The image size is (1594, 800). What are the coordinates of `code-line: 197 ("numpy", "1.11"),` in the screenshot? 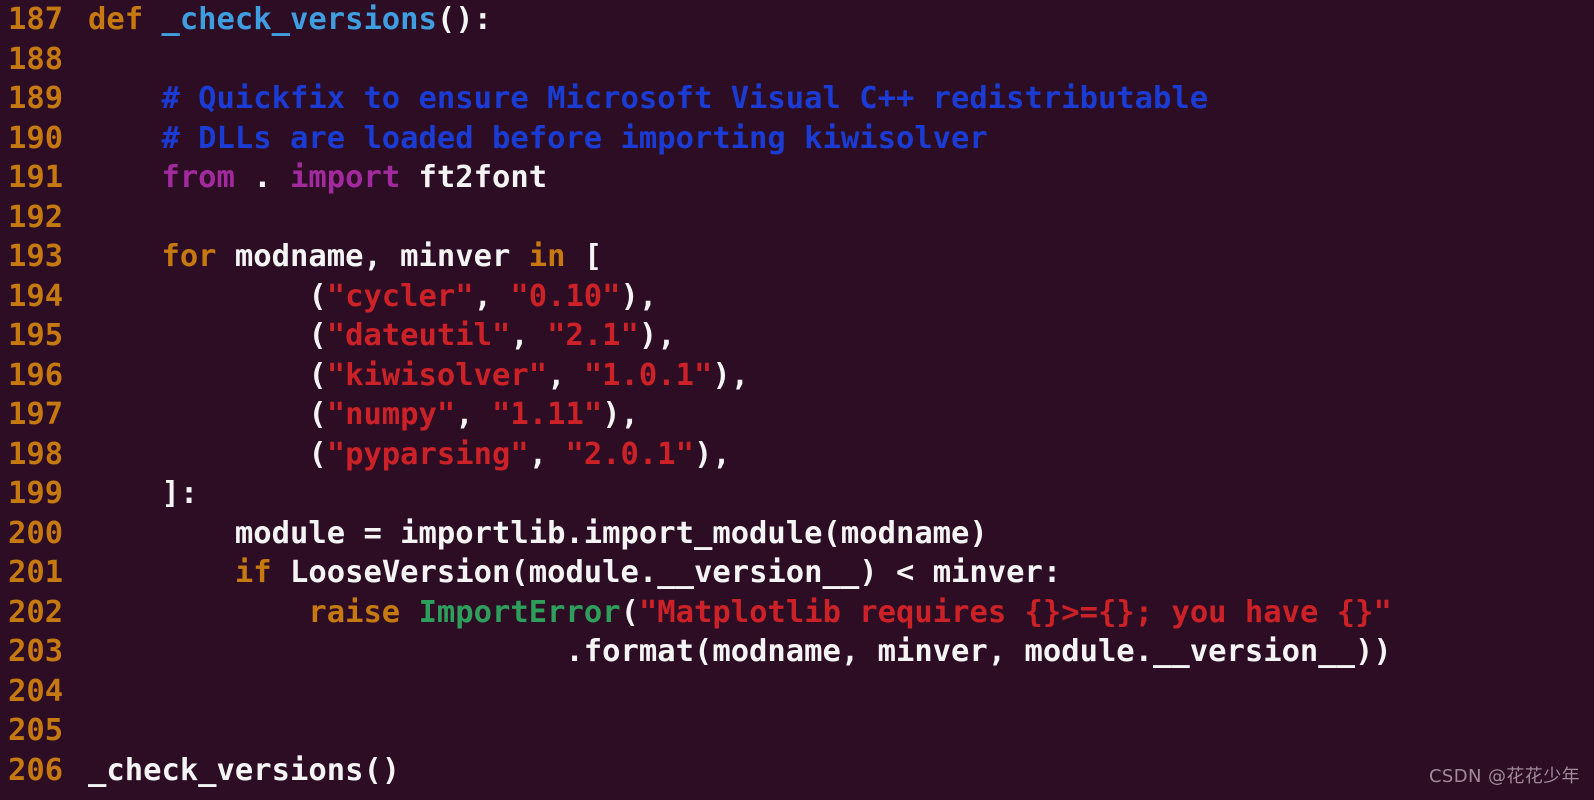 It's located at (797, 415).